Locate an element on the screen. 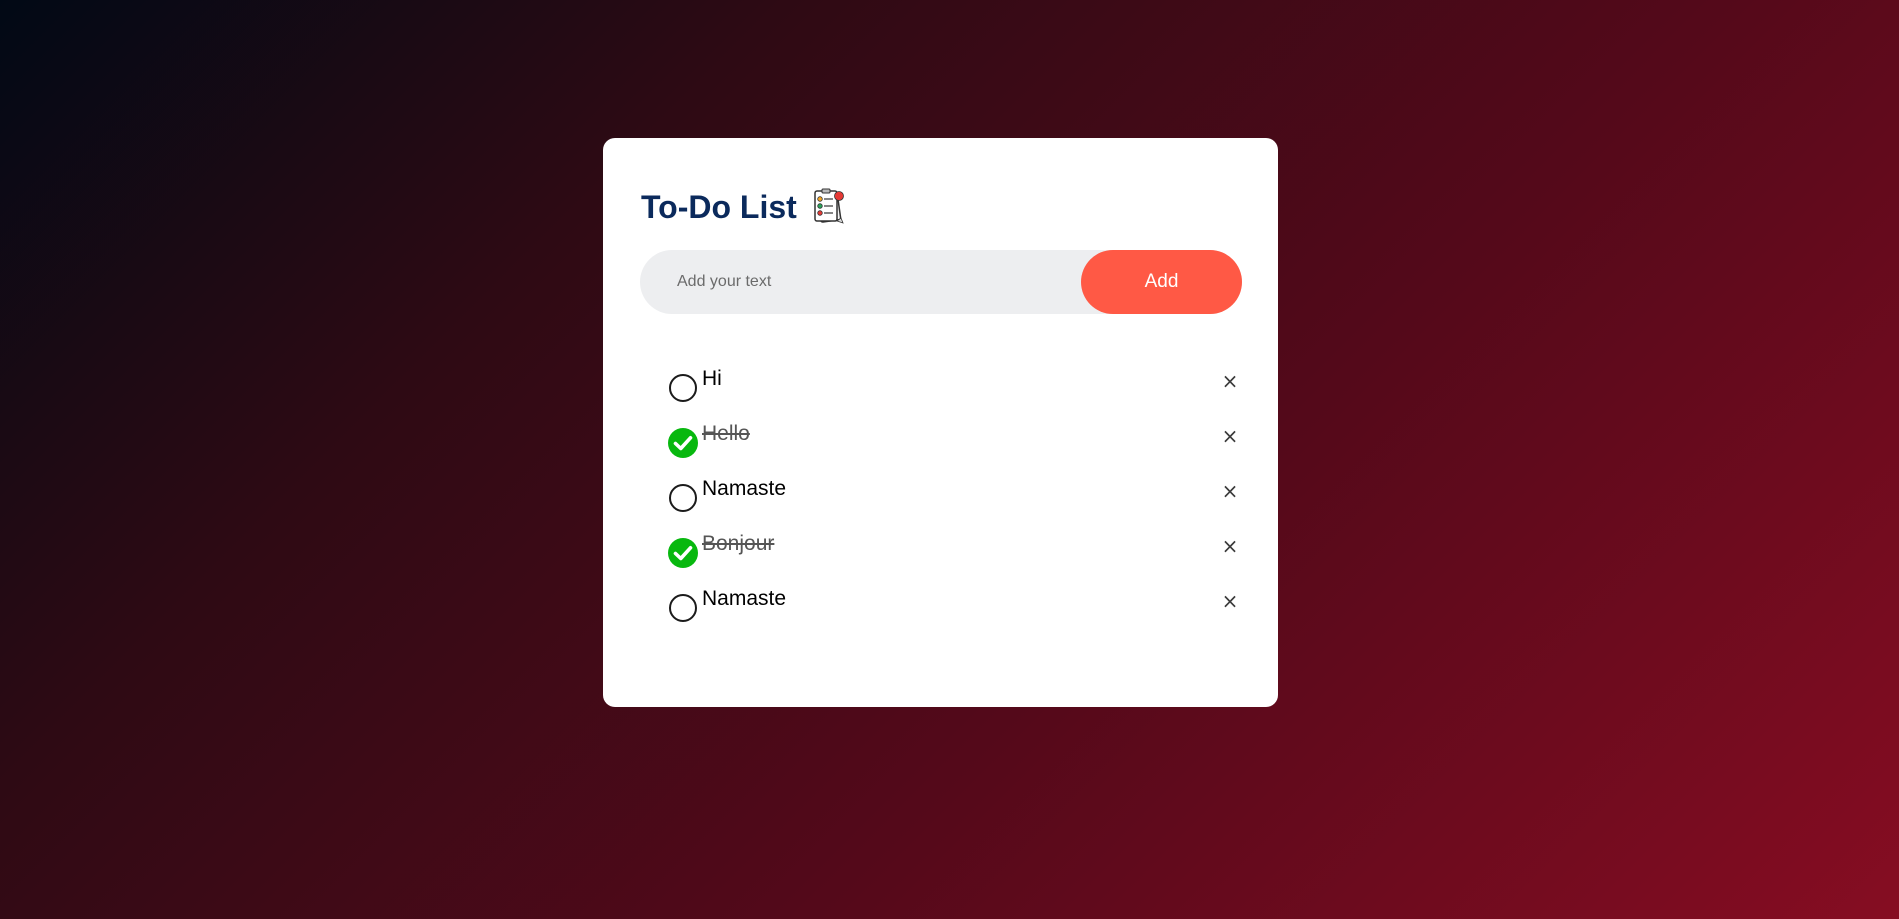 The height and width of the screenshot is (919, 1899). task-text: Bonjour is located at coordinates (738, 544).